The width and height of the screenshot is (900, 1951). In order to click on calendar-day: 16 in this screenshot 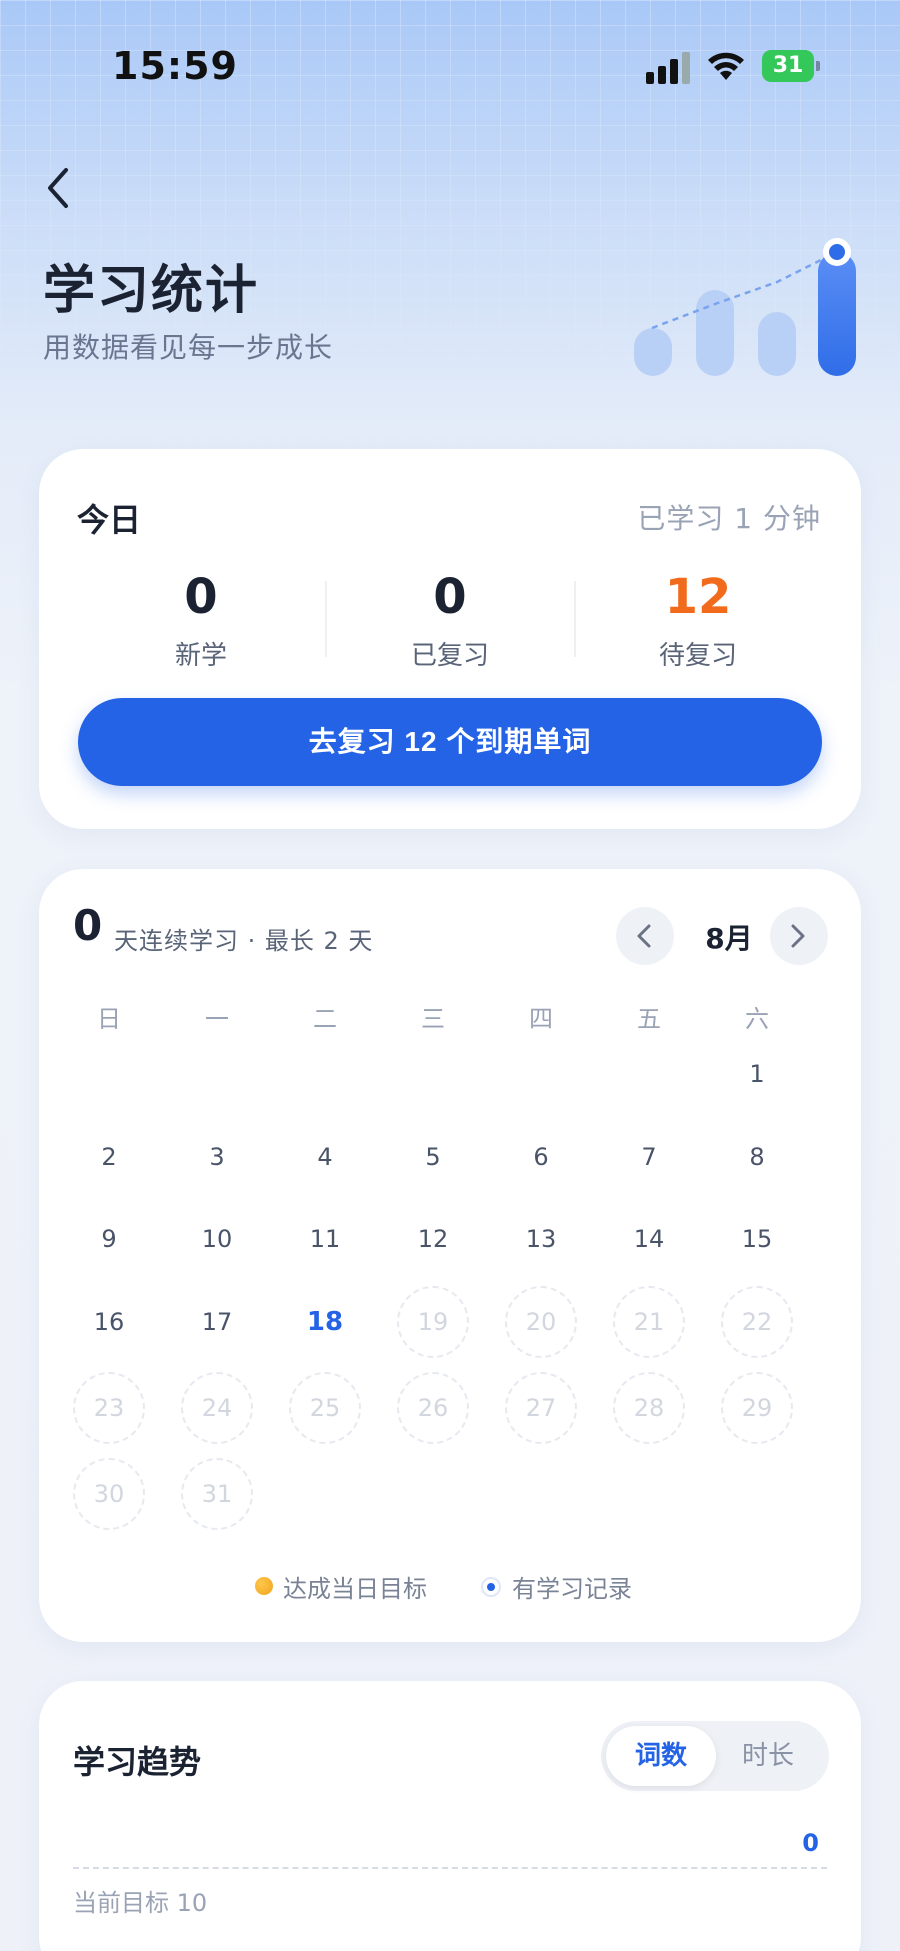, I will do `click(109, 1322)`.